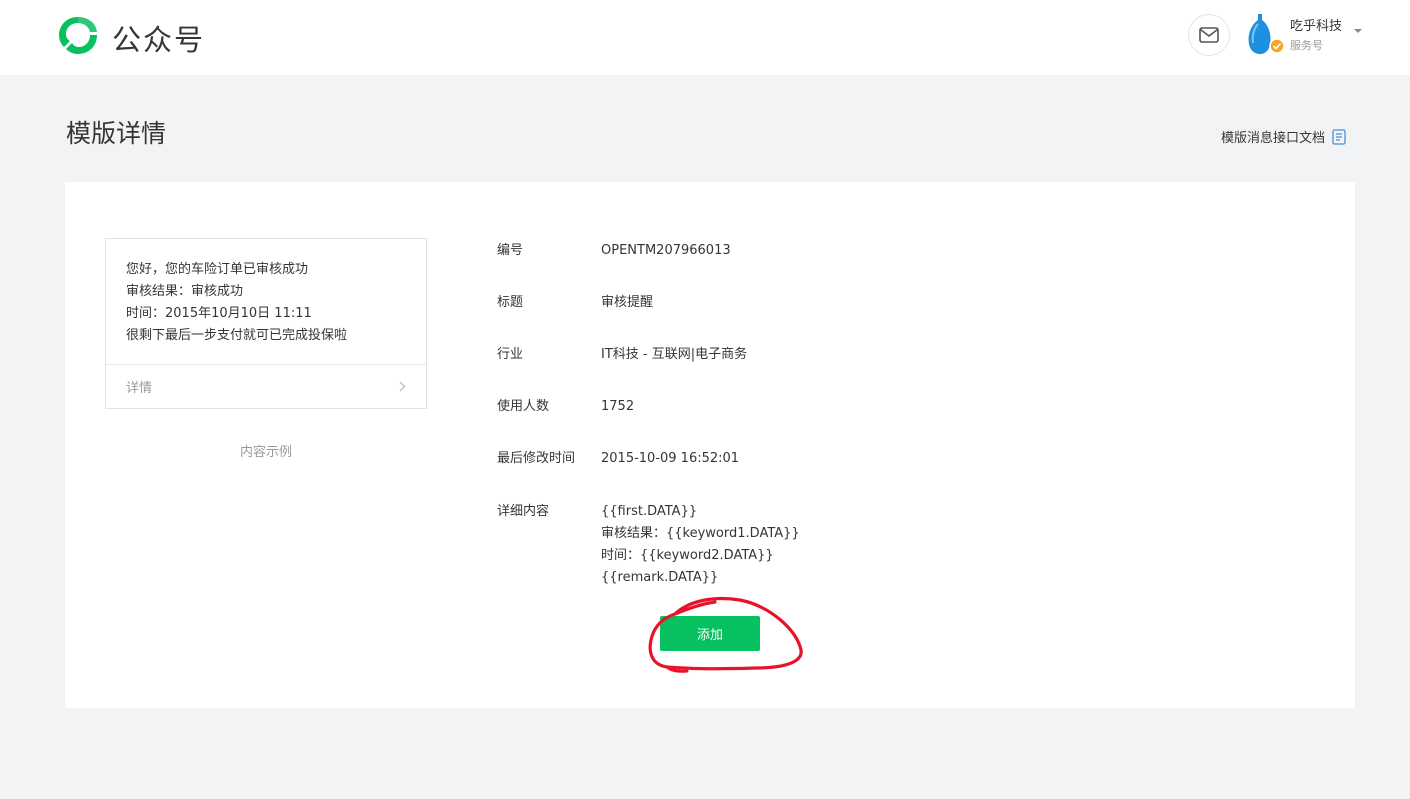 Image resolution: width=1410 pixels, height=799 pixels. Describe the element at coordinates (700, 533) in the screenshot. I see `content-line: 审核结果：{{keyword1.DATA}}` at that location.